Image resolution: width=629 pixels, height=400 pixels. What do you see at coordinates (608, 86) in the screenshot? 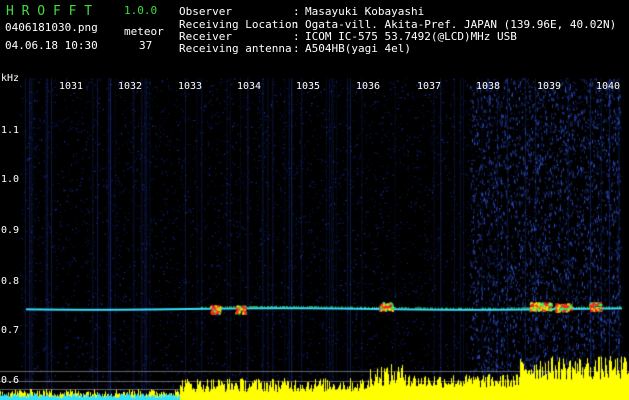
I see `time-tick-label: 1040` at bounding box center [608, 86].